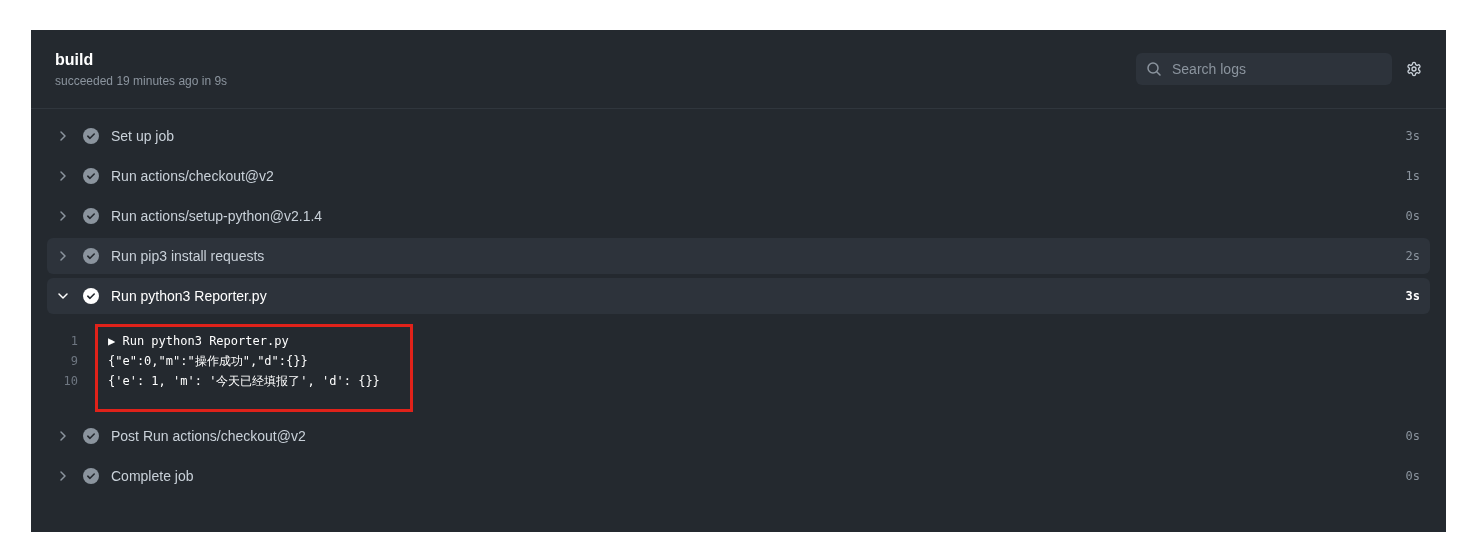  I want to click on step-duration: 2s, so click(1412, 256).